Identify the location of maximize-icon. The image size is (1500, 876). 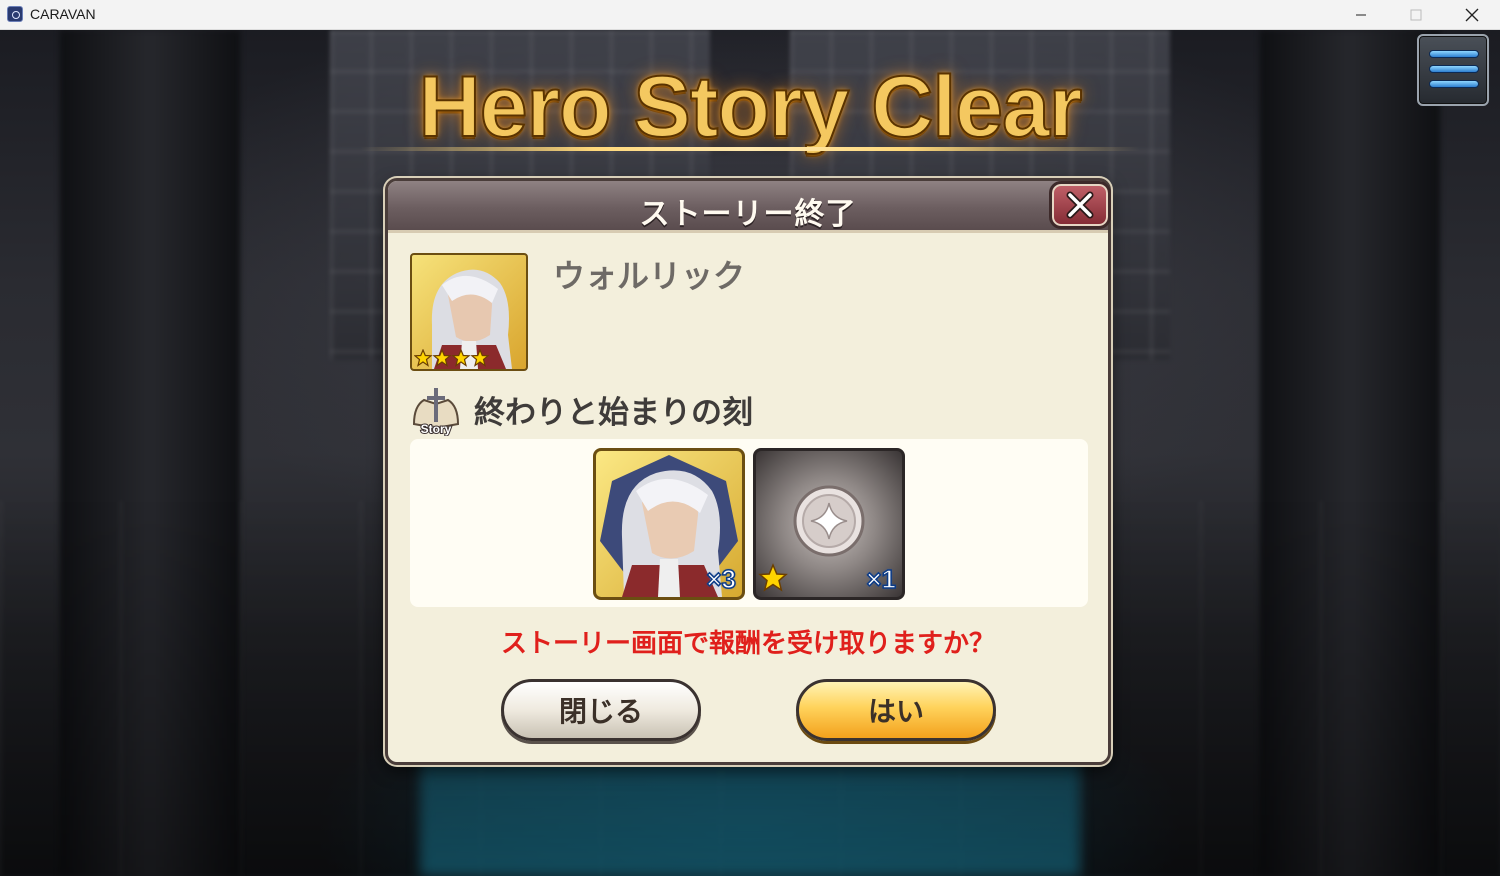
(1416, 15).